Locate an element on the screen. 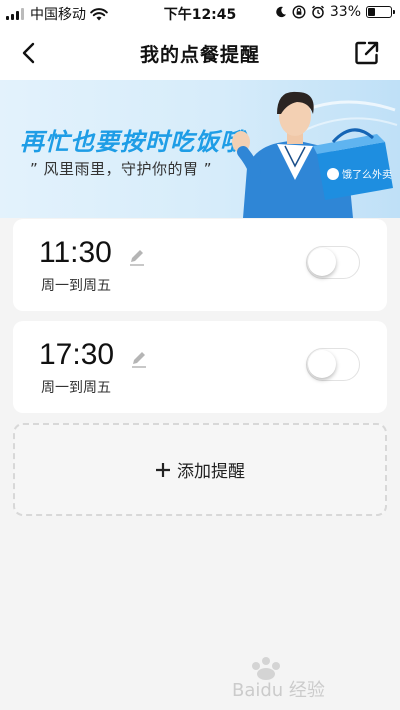  watermark-text: Baidu 经验 is located at coordinates (278, 690).